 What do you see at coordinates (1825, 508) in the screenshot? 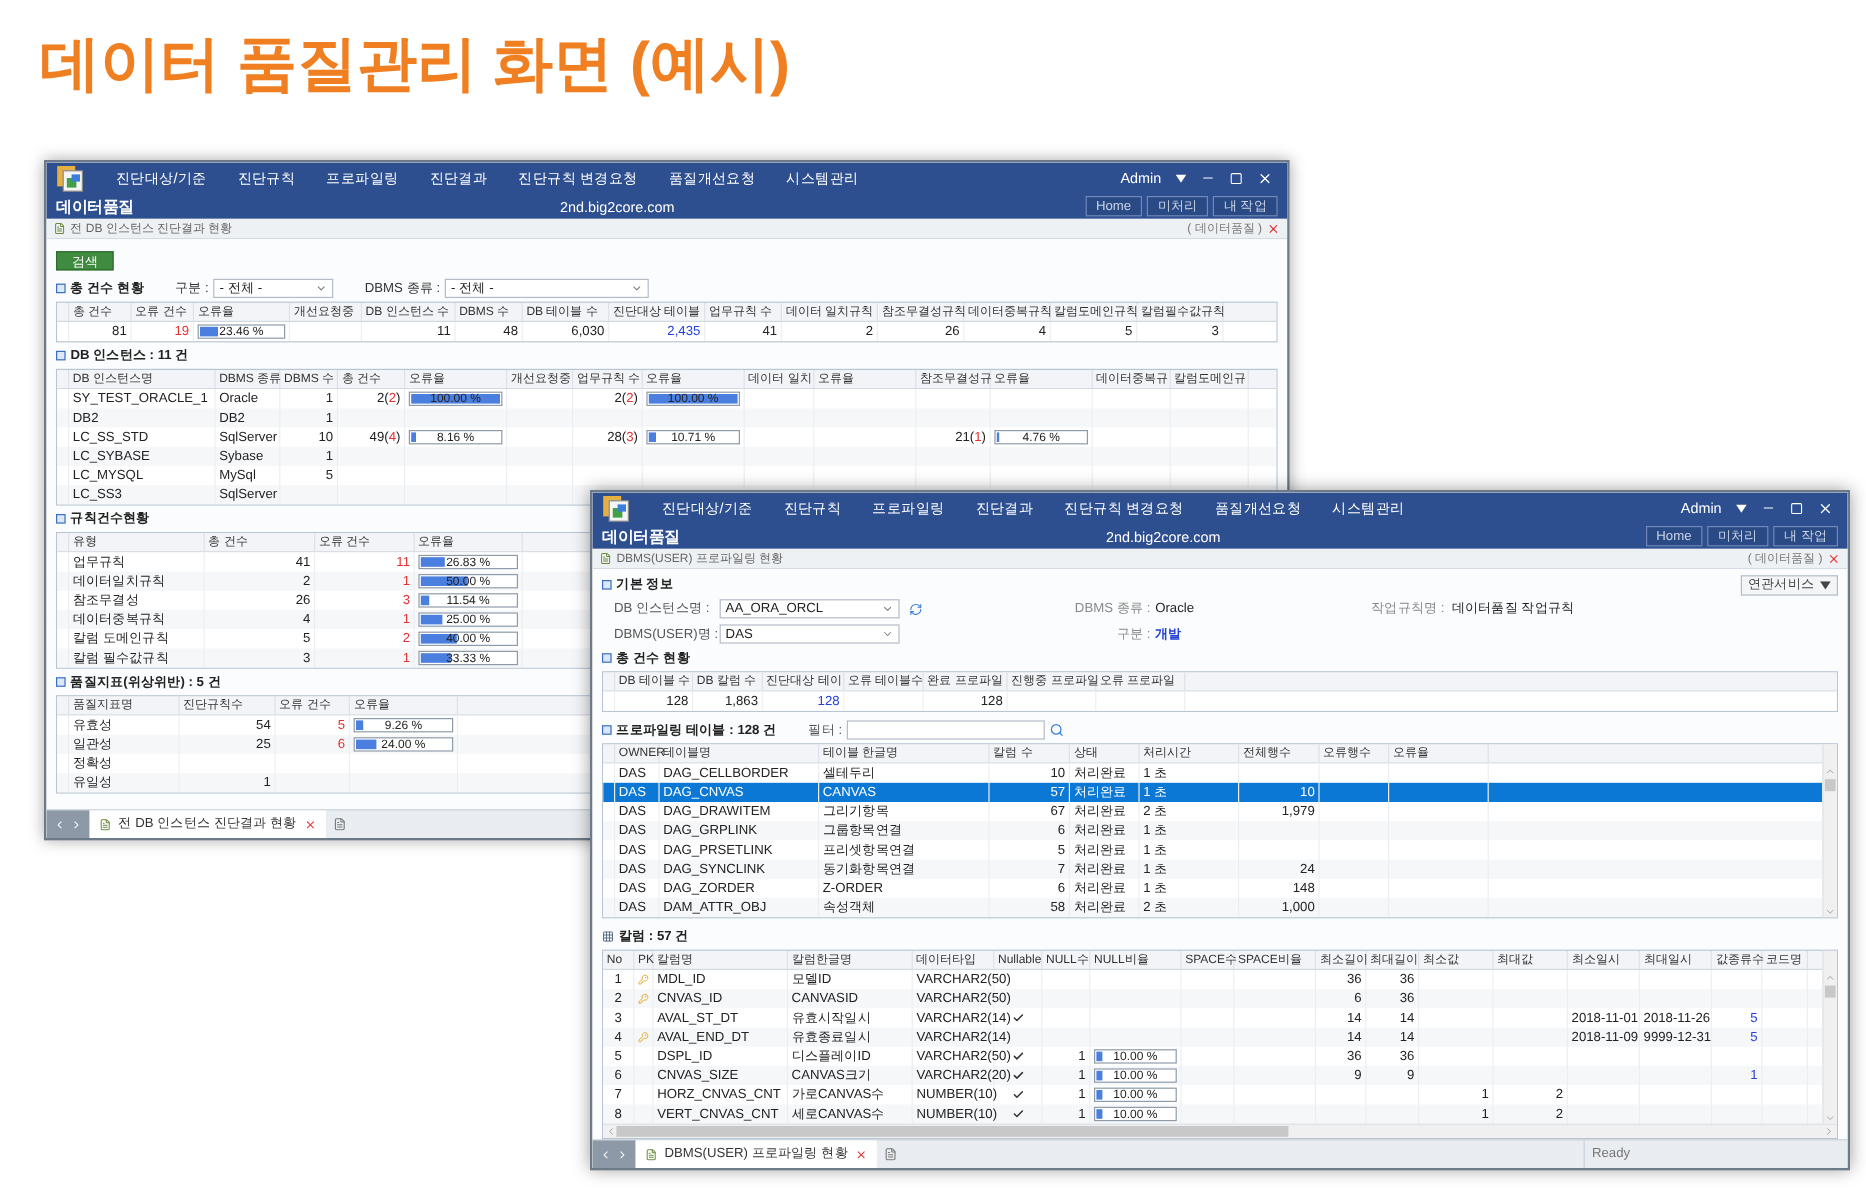
I see `close-icon` at bounding box center [1825, 508].